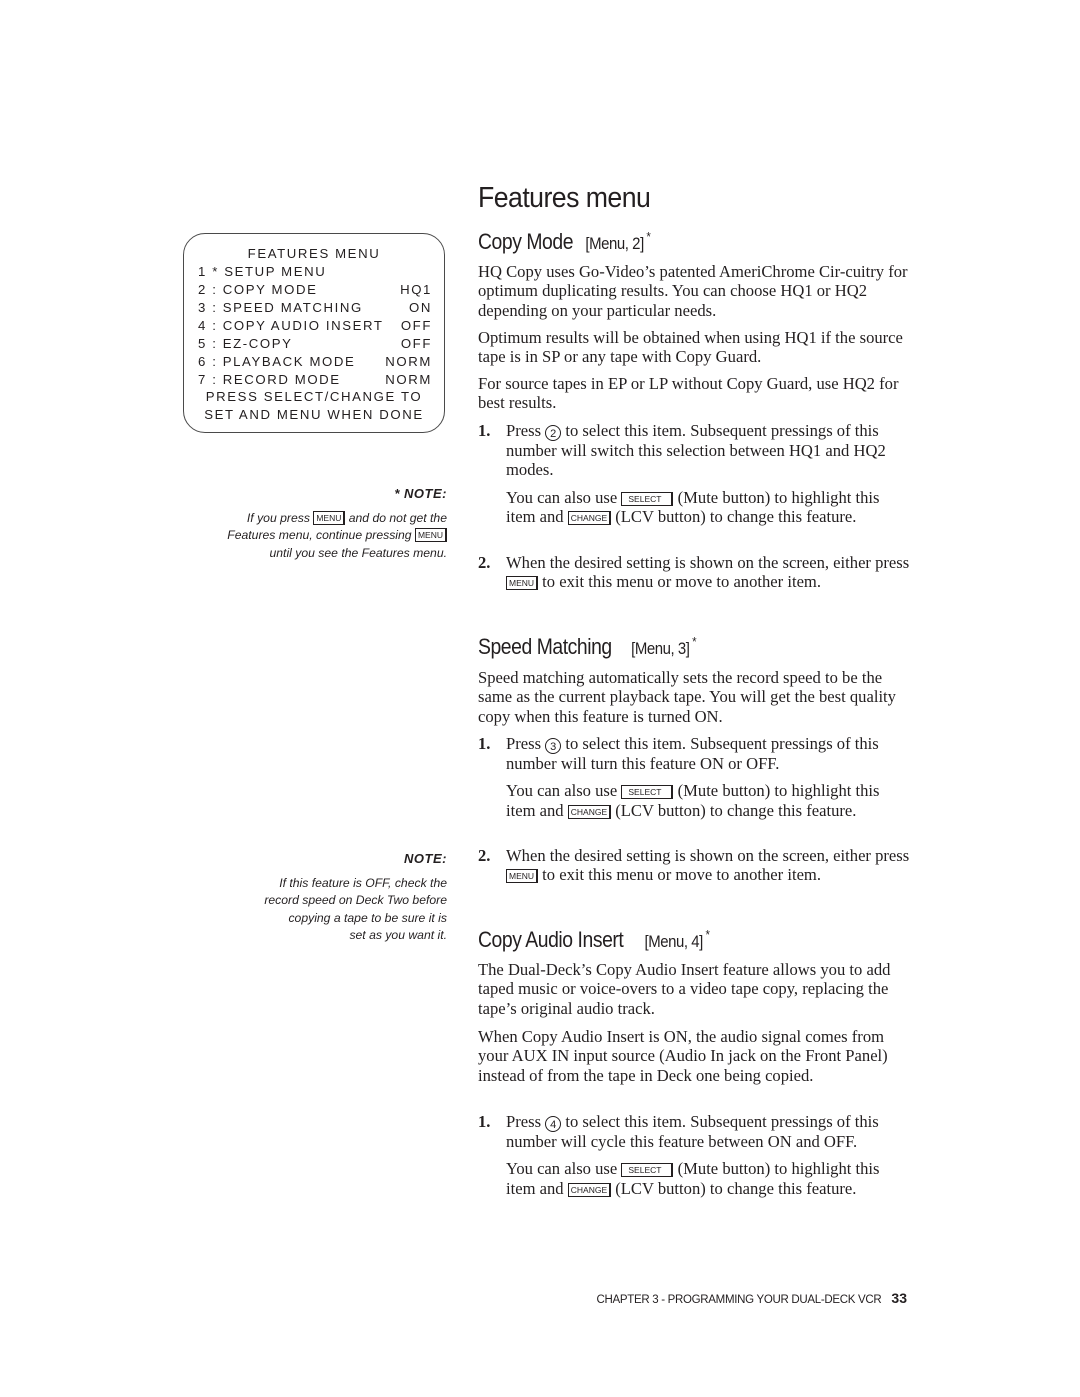 This screenshot has height=1397, width=1080. Describe the element at coordinates (420, 493) in the screenshot. I see `note-heading: * NOTE:` at that location.